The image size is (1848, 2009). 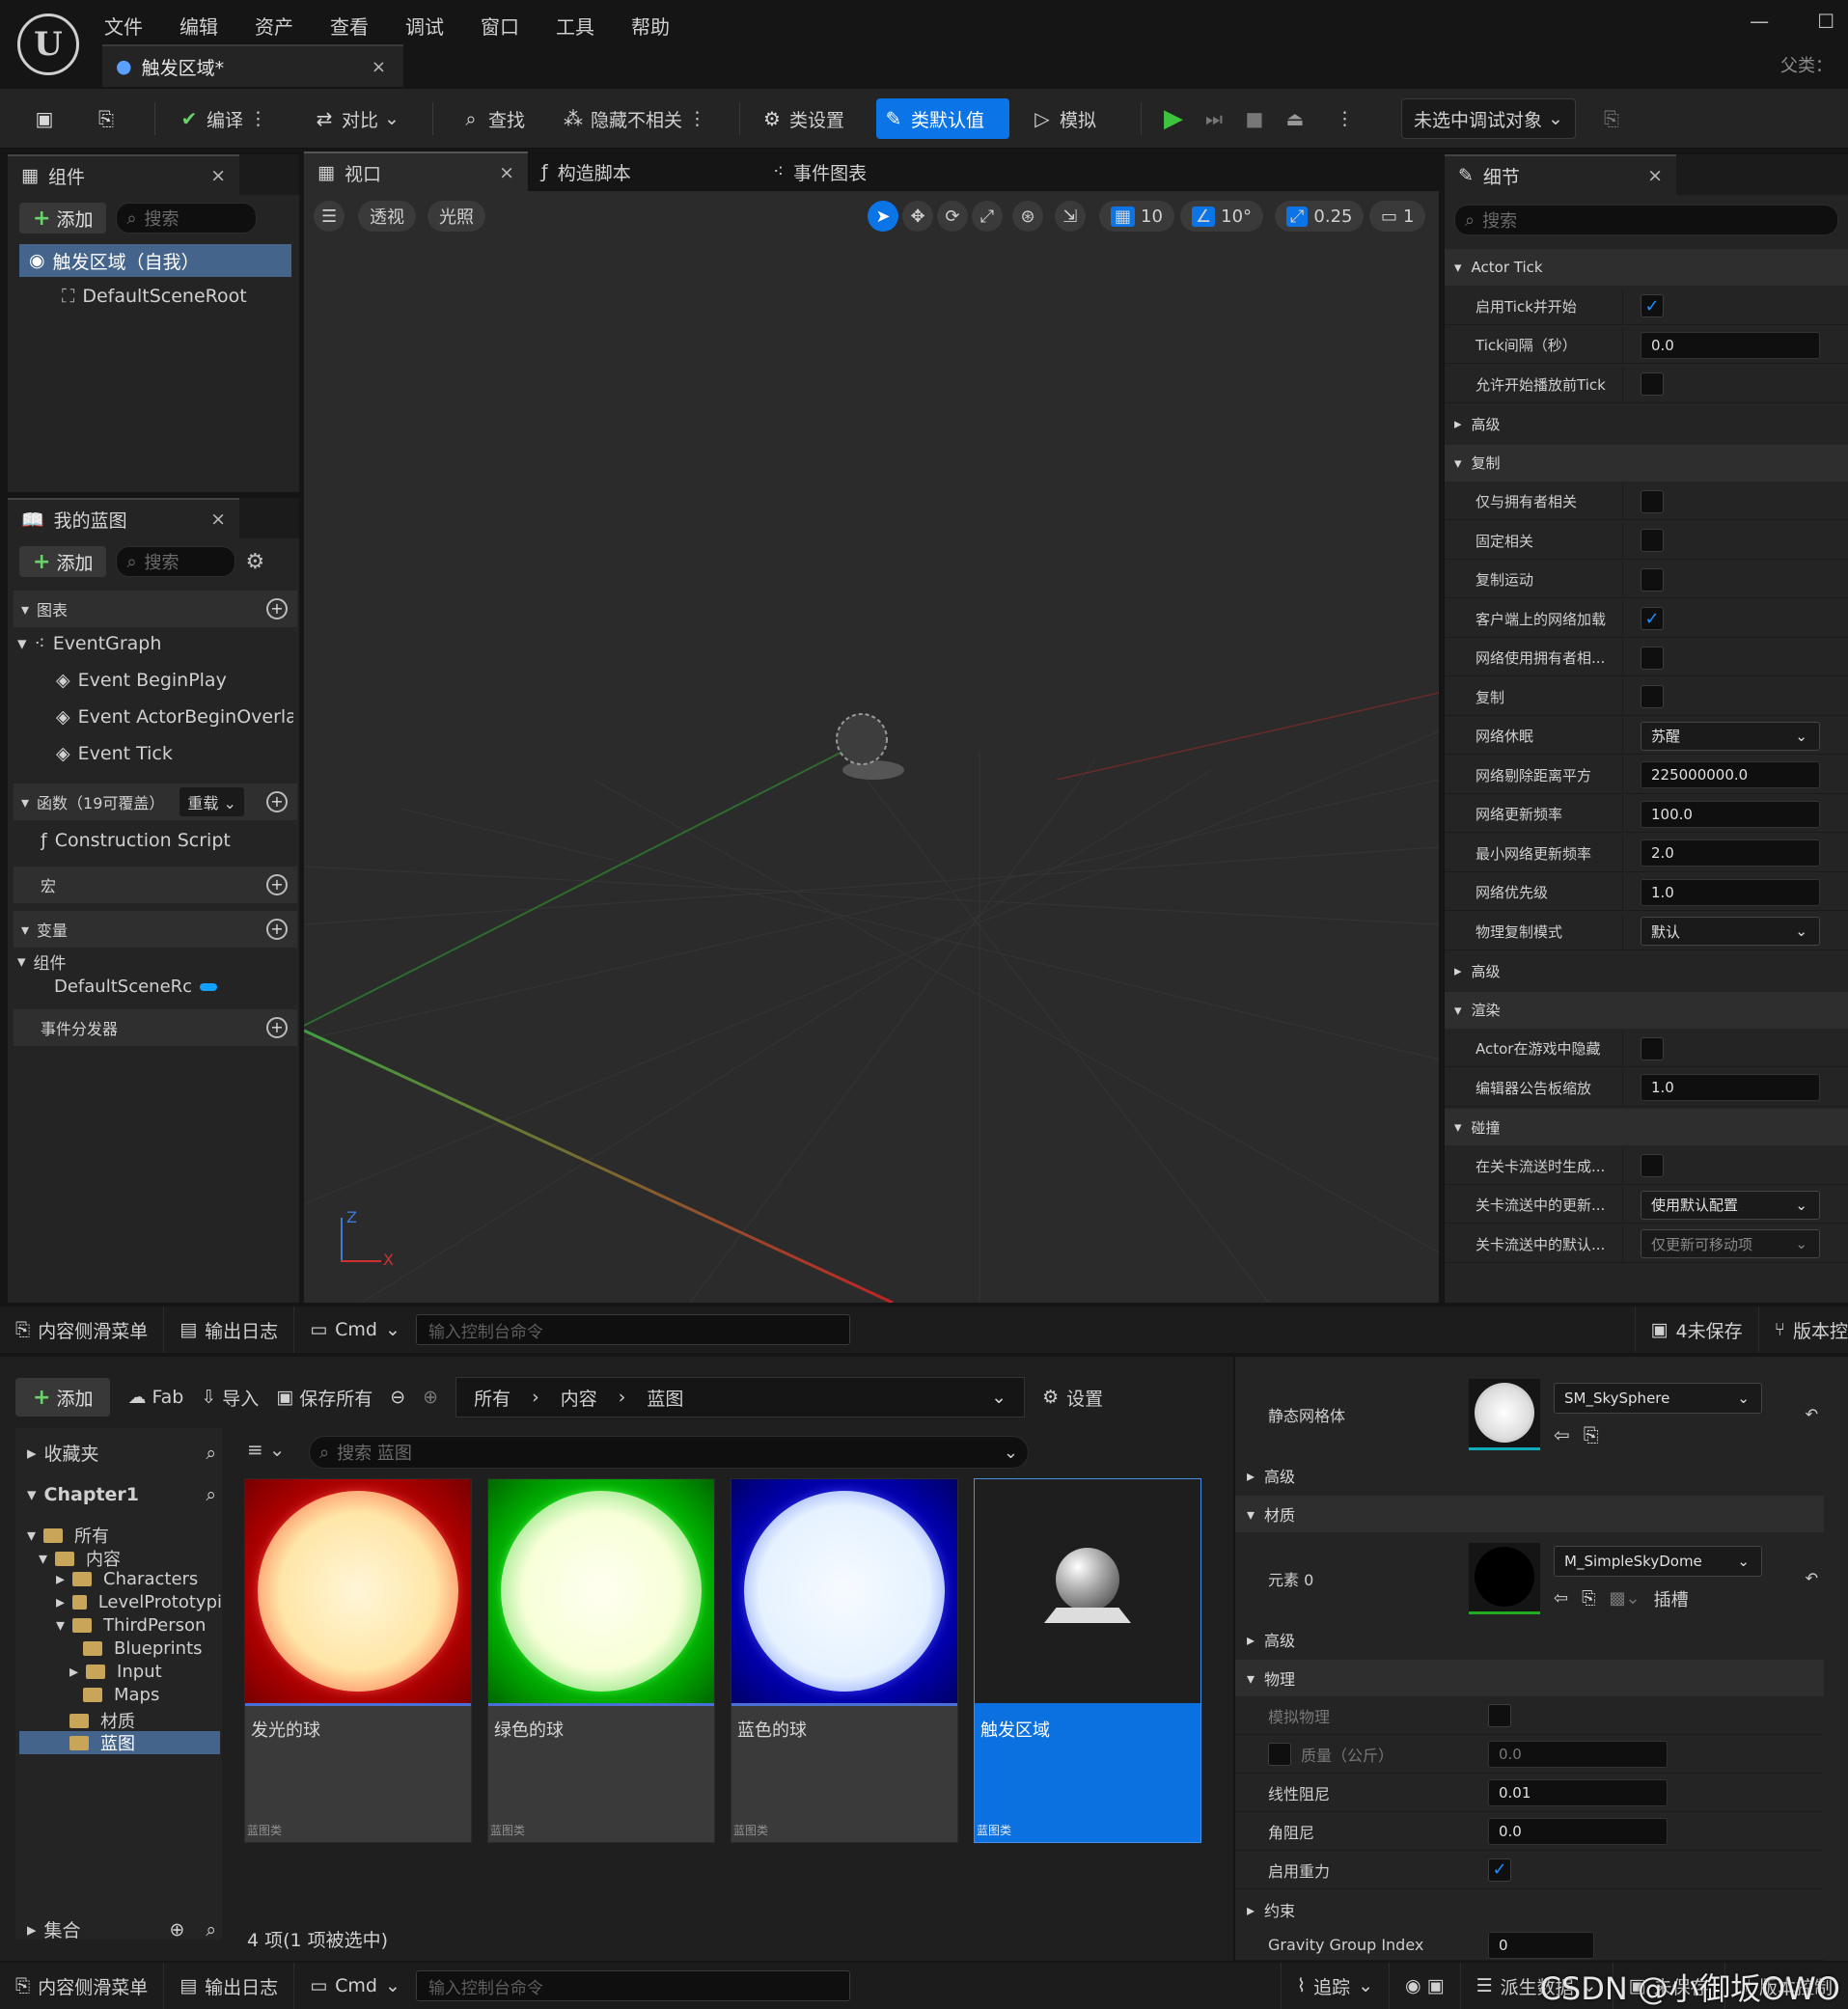 What do you see at coordinates (1214, 118) in the screenshot?
I see `step-button: ⏭` at bounding box center [1214, 118].